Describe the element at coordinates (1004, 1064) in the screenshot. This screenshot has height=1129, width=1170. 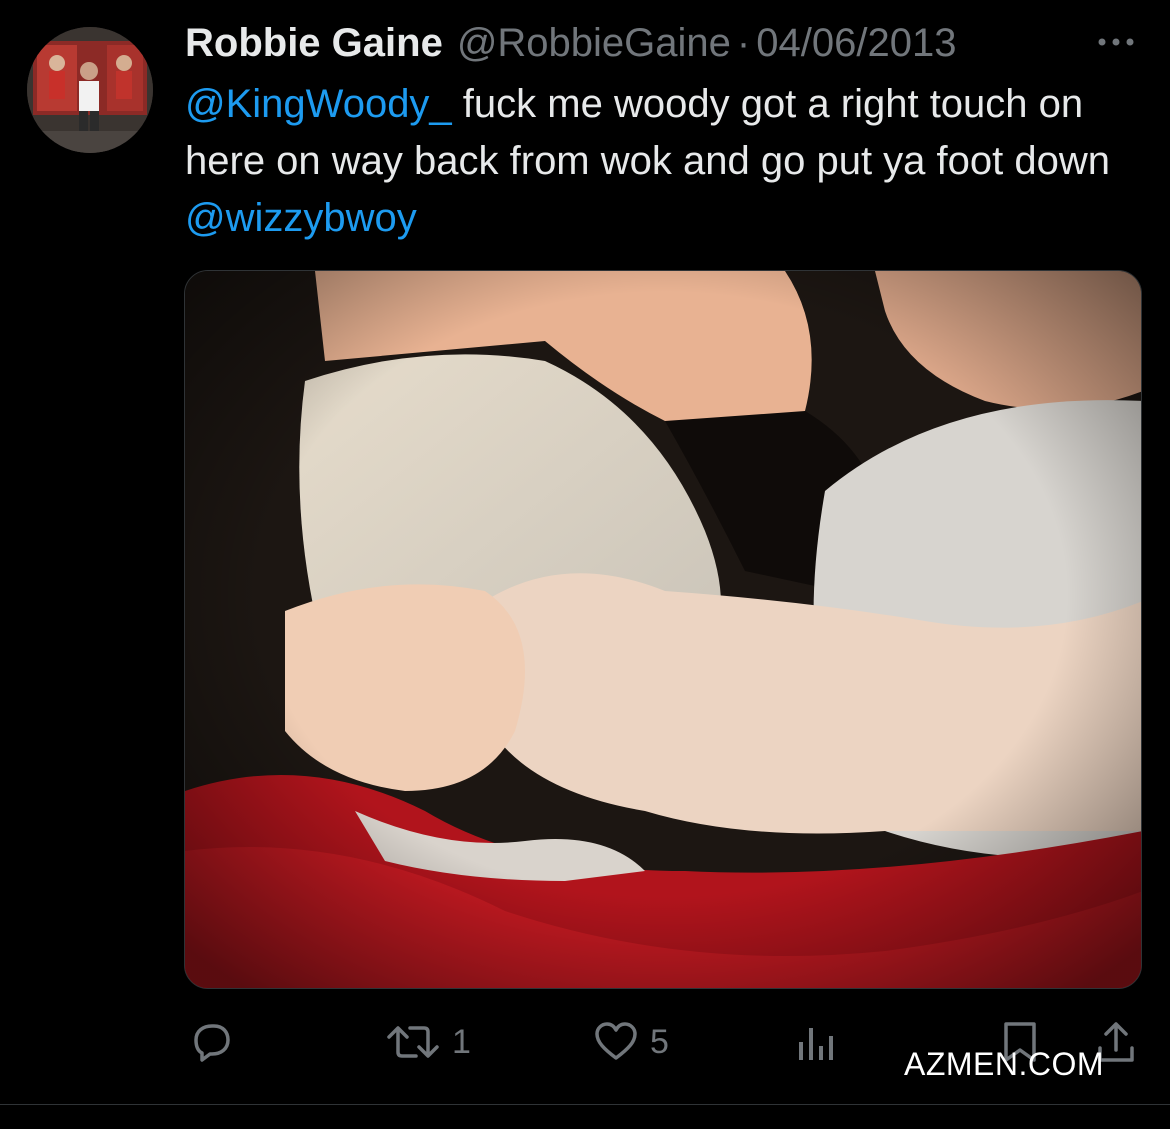
I see `watermark-text: AZMEN.COM` at that location.